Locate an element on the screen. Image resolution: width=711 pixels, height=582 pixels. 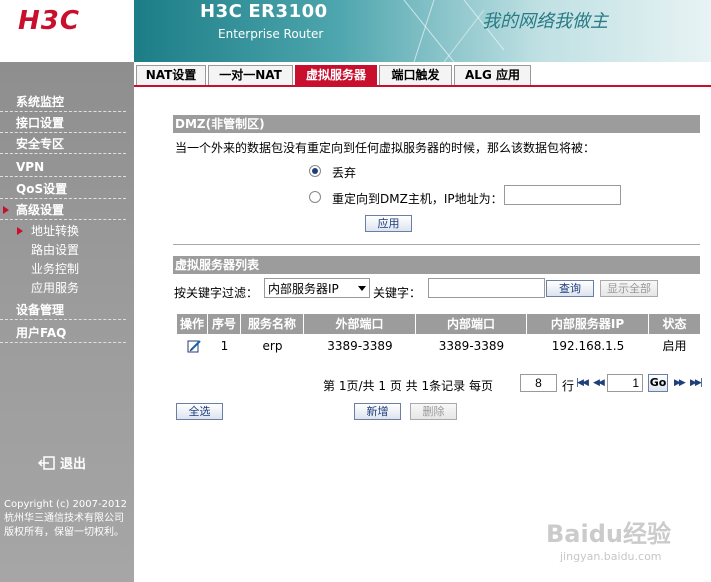
col-action: 操作 is located at coordinates (192, 324).